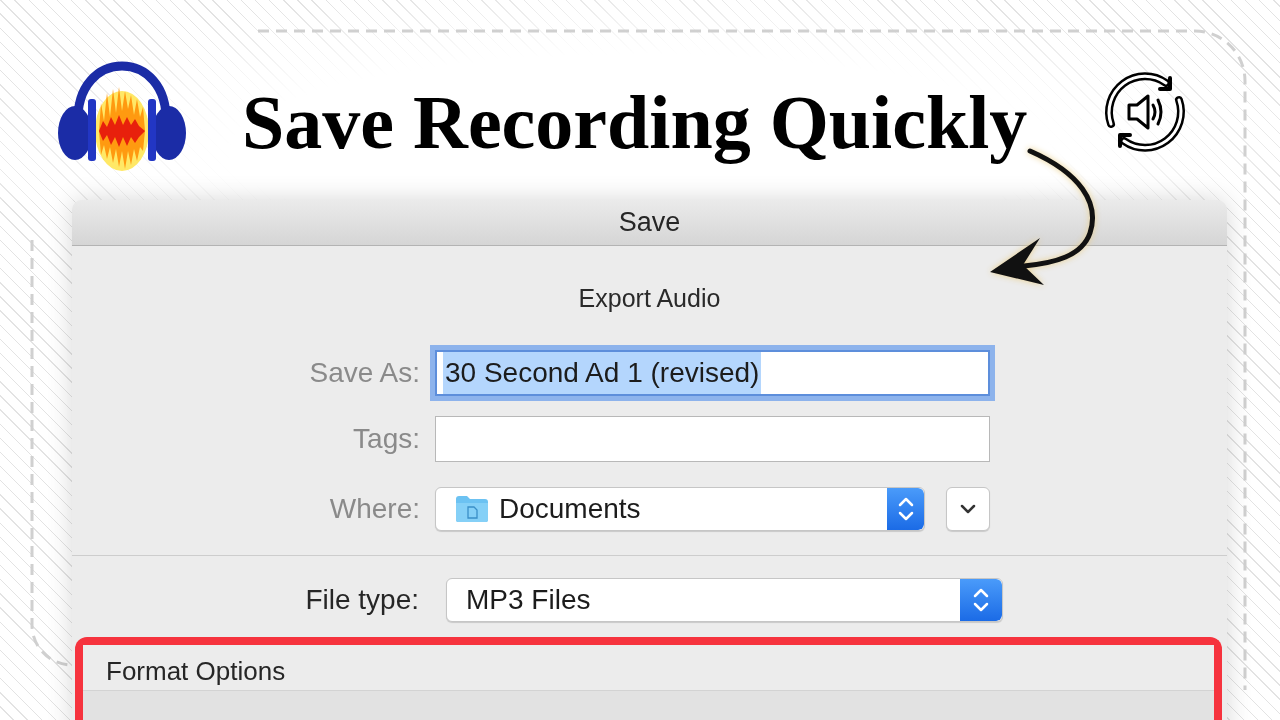 The image size is (1280, 720). Describe the element at coordinates (196, 671) in the screenshot. I see `panel-title: Format Options` at that location.